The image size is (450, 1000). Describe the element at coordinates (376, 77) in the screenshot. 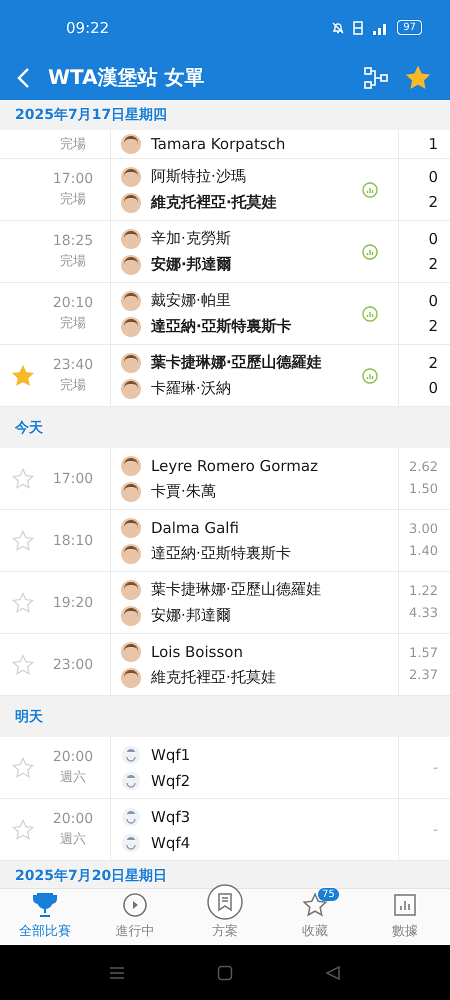

I see `bracket-icon` at that location.